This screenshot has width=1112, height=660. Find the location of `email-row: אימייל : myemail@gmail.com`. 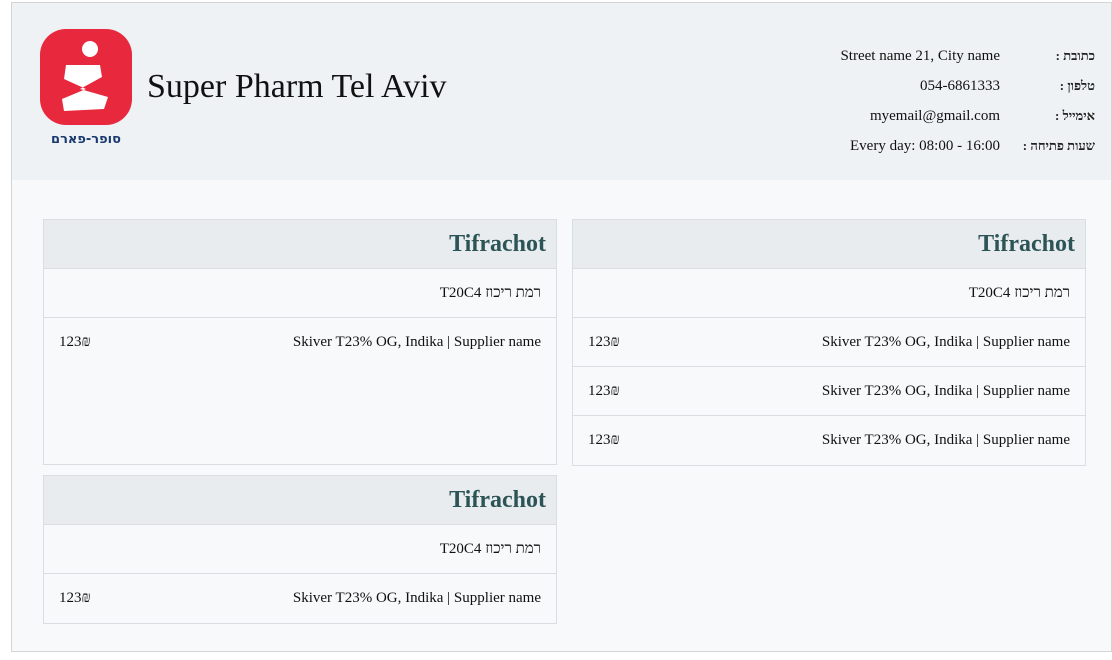

email-row: אימייל : myemail@gmail.com is located at coordinates (967, 116).